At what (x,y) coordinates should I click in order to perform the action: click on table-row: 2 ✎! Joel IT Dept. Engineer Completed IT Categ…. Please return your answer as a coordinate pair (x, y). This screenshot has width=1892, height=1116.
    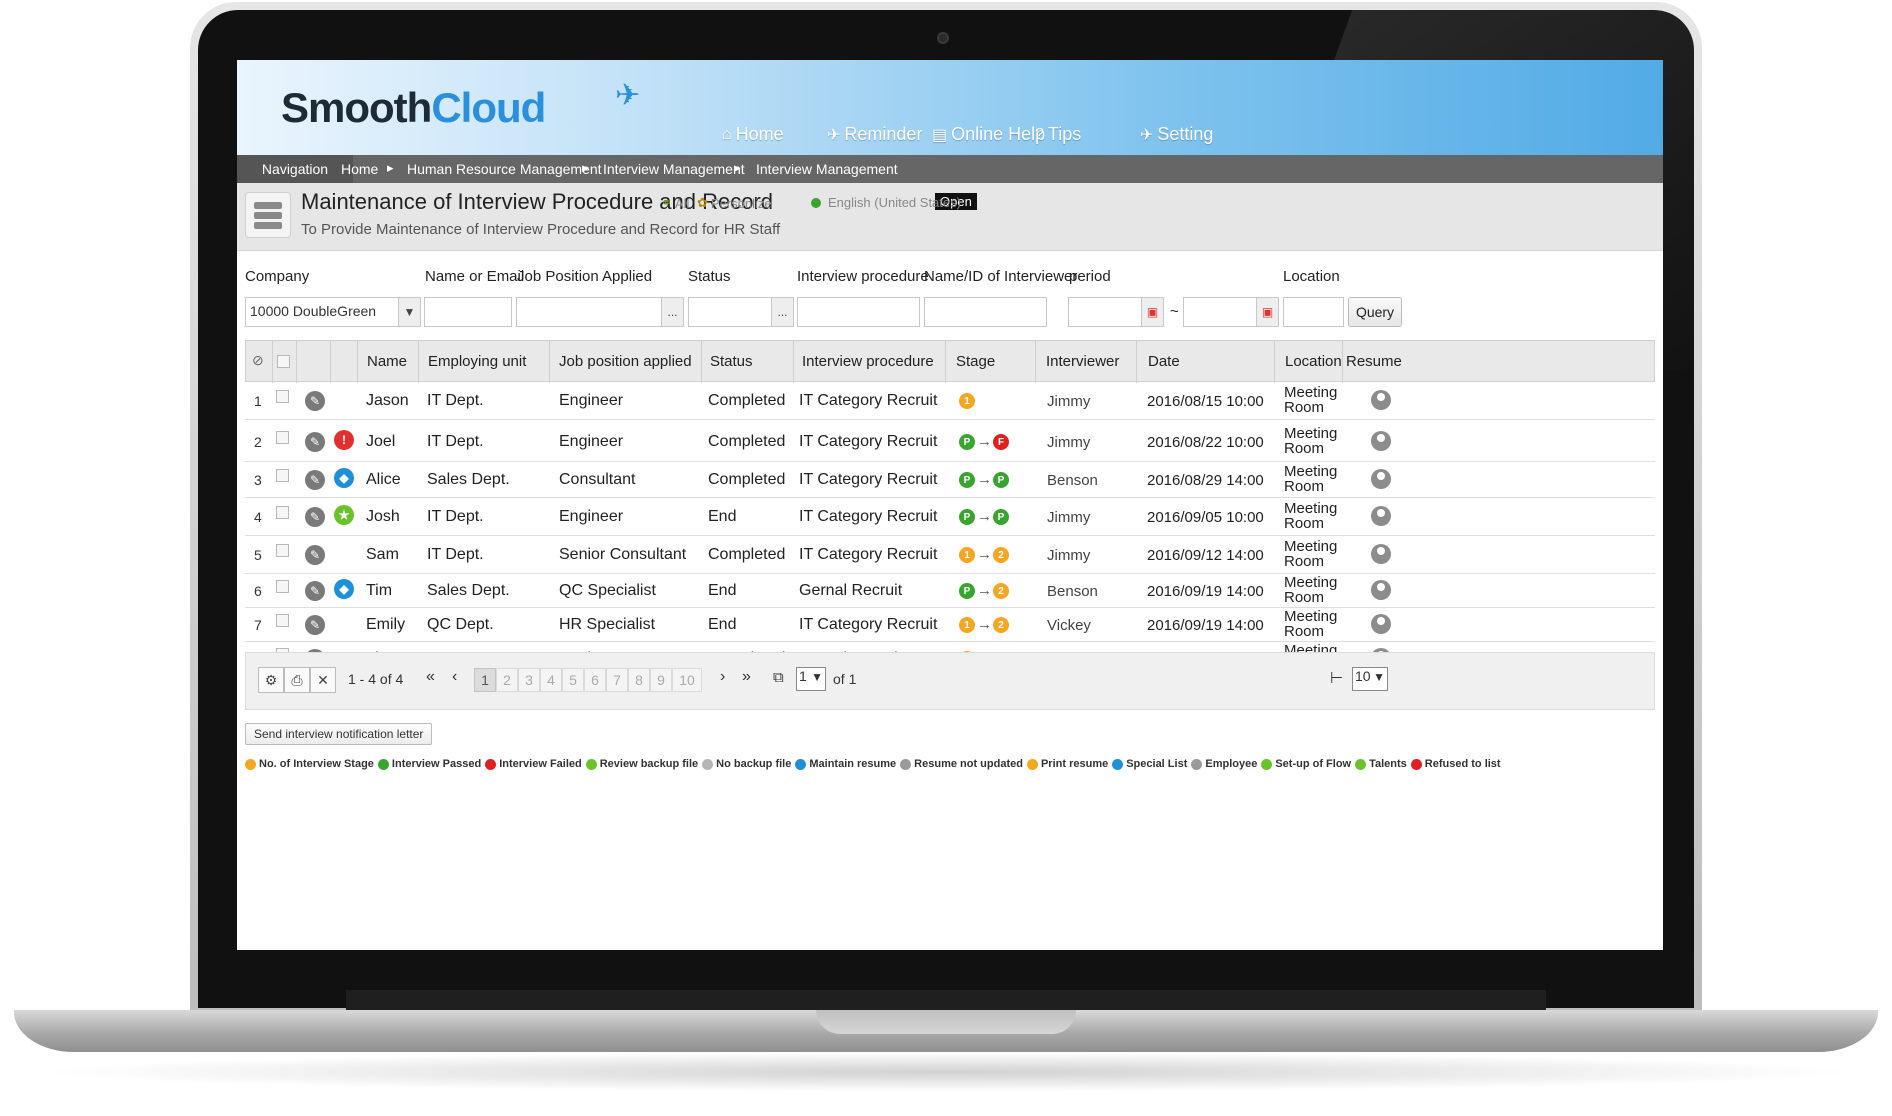
    Looking at the image, I should click on (950, 442).